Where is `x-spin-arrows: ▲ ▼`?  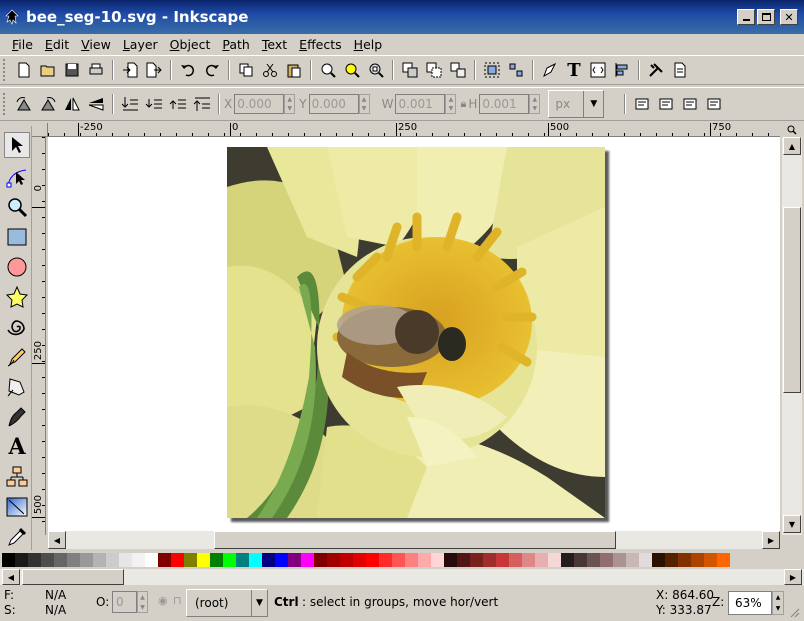 x-spin-arrows: ▲ ▼ is located at coordinates (290, 104).